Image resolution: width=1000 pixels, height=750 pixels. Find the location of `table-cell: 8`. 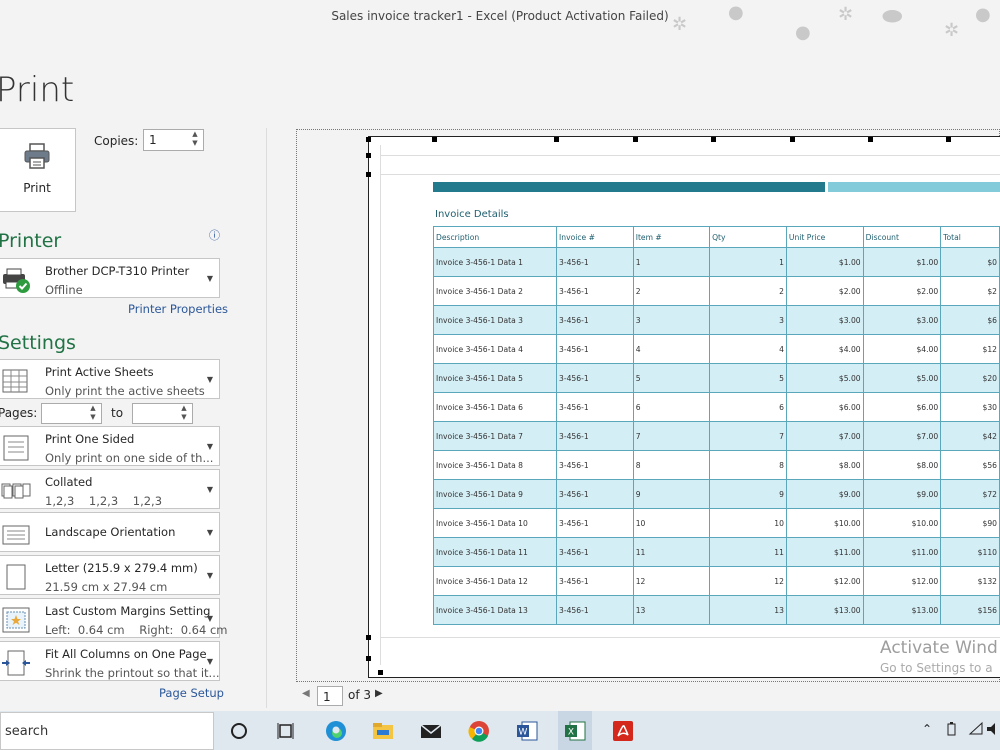

table-cell: 8 is located at coordinates (748, 465).